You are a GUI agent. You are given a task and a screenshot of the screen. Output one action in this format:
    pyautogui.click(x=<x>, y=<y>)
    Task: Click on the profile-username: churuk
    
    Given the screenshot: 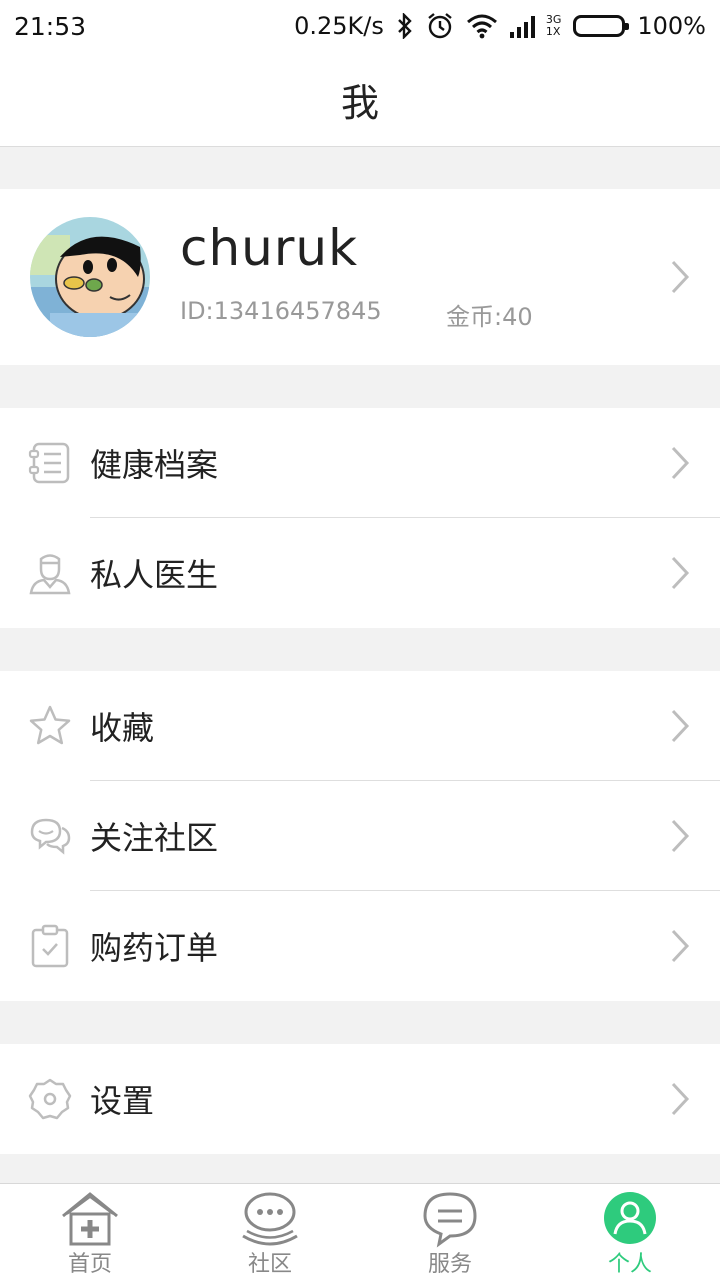 What is the action you would take?
    pyautogui.click(x=269, y=248)
    